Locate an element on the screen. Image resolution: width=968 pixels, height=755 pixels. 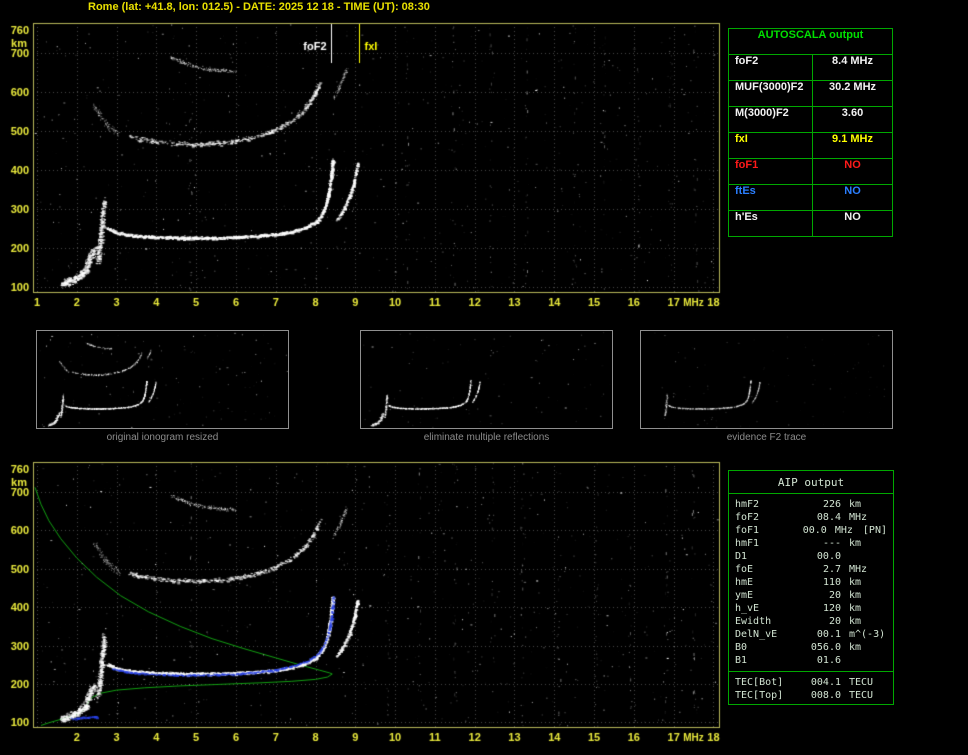
aip-tec-rows: TEC[Bot] 004.1 TECU TEC[Top] 008.0 TECU is located at coordinates (811, 687).